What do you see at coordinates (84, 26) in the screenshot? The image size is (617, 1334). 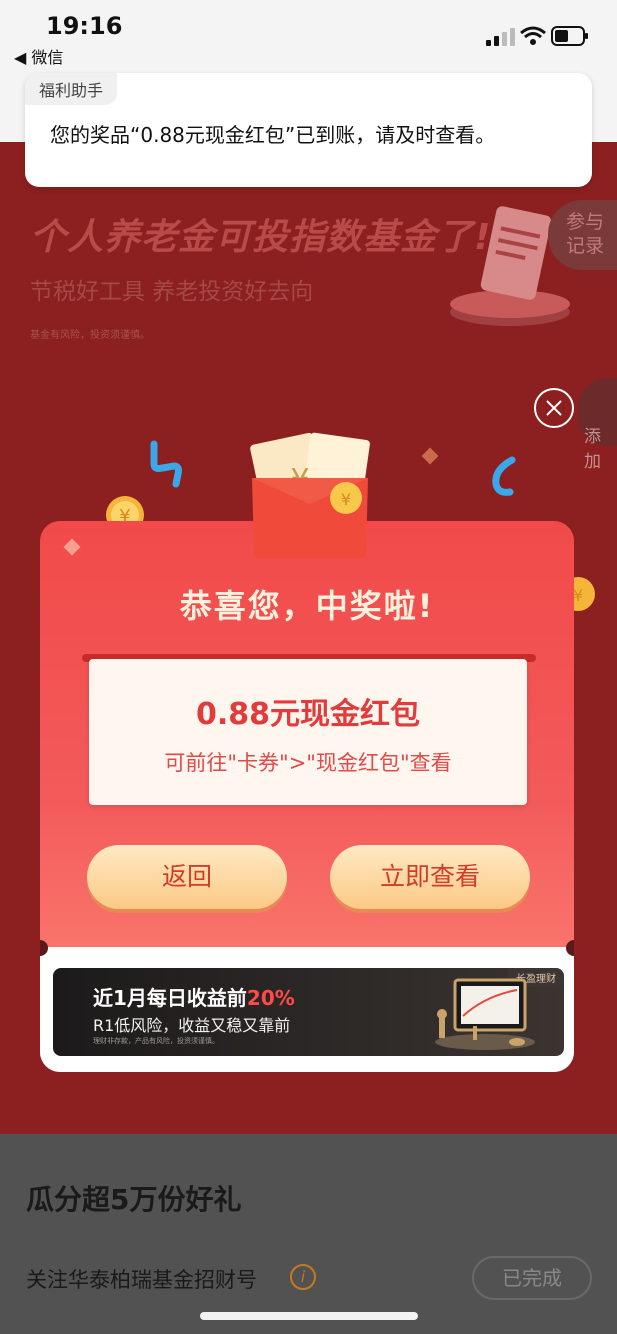 I see `status-time: 19:16` at bounding box center [84, 26].